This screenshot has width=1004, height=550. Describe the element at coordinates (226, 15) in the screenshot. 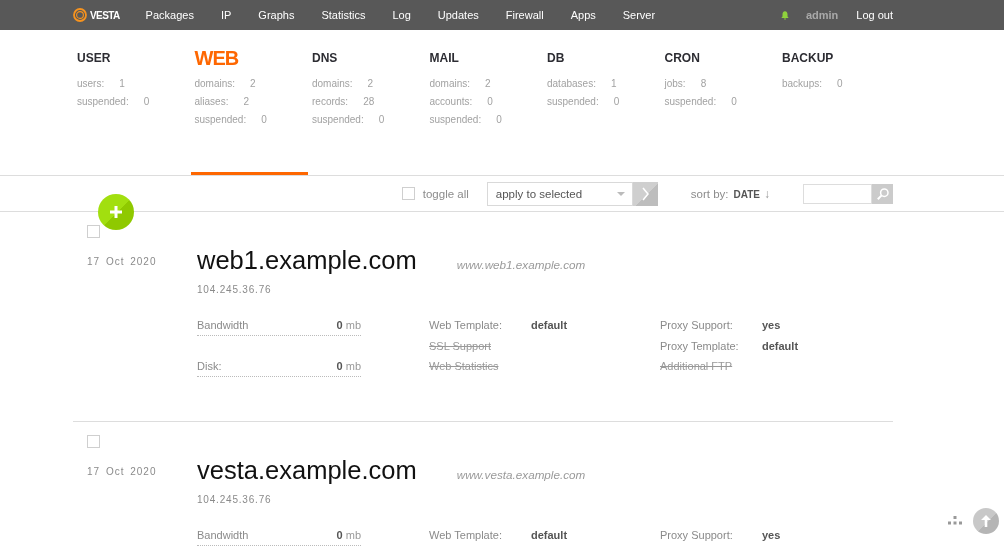

I see `nav-link: IP` at that location.